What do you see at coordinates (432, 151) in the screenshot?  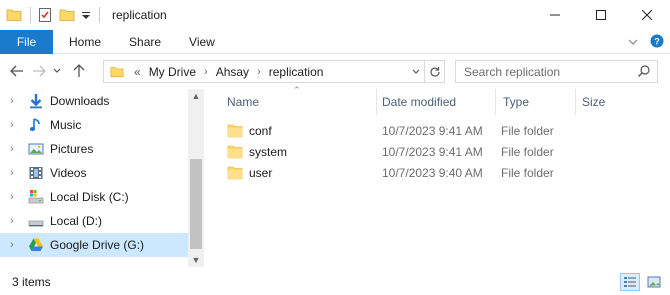 I see `file-date: 10/7/2023 9:41 AM` at bounding box center [432, 151].